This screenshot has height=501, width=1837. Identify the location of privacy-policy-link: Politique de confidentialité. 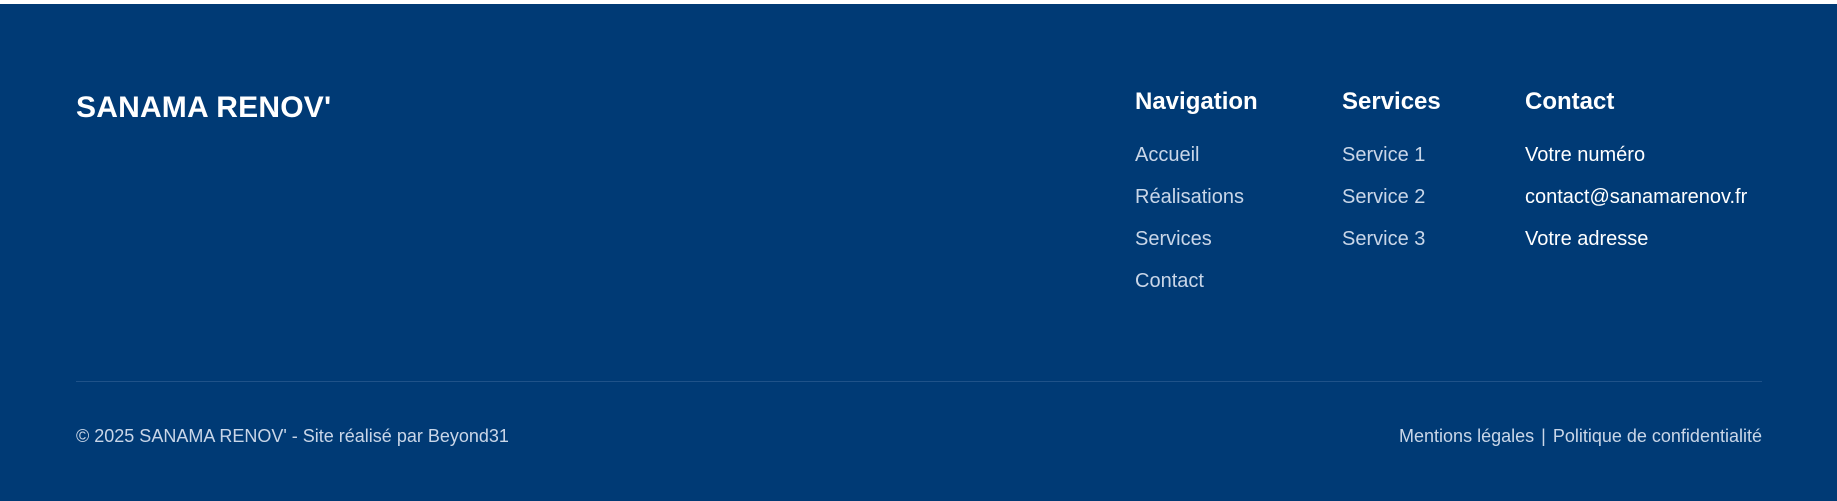
(1657, 436).